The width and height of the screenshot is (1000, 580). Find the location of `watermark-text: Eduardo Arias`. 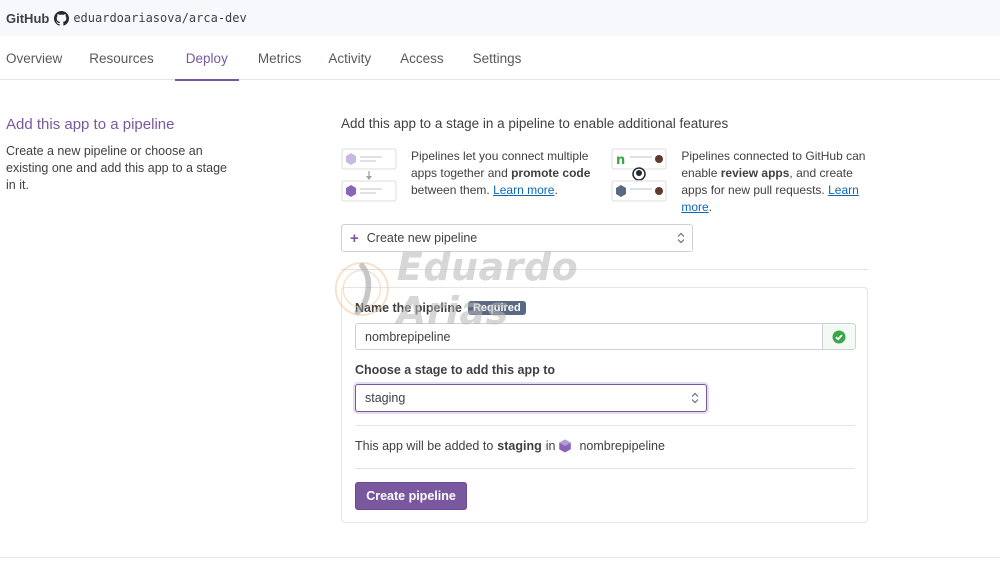

watermark-text: Eduardo Arias is located at coordinates (487, 289).